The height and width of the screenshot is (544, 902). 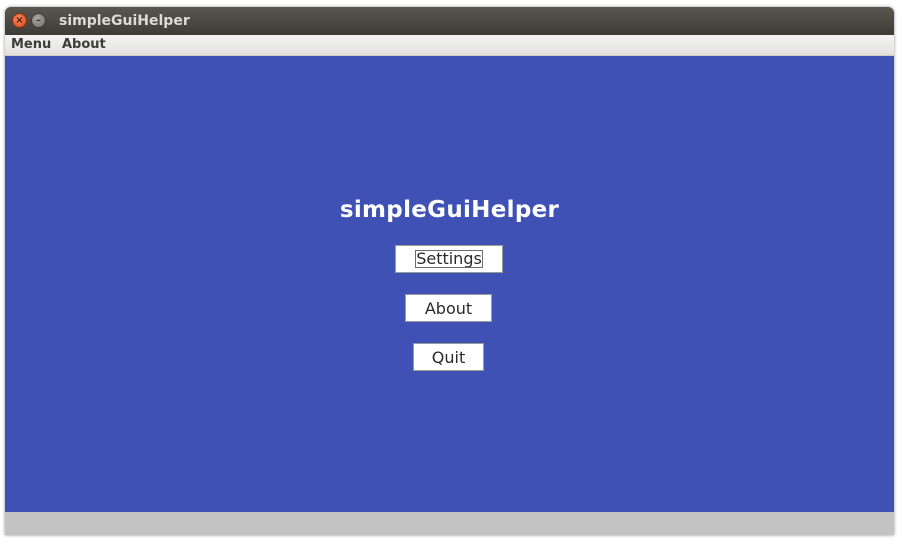 I want to click on menu-item-menu: Menu, so click(x=31, y=44).